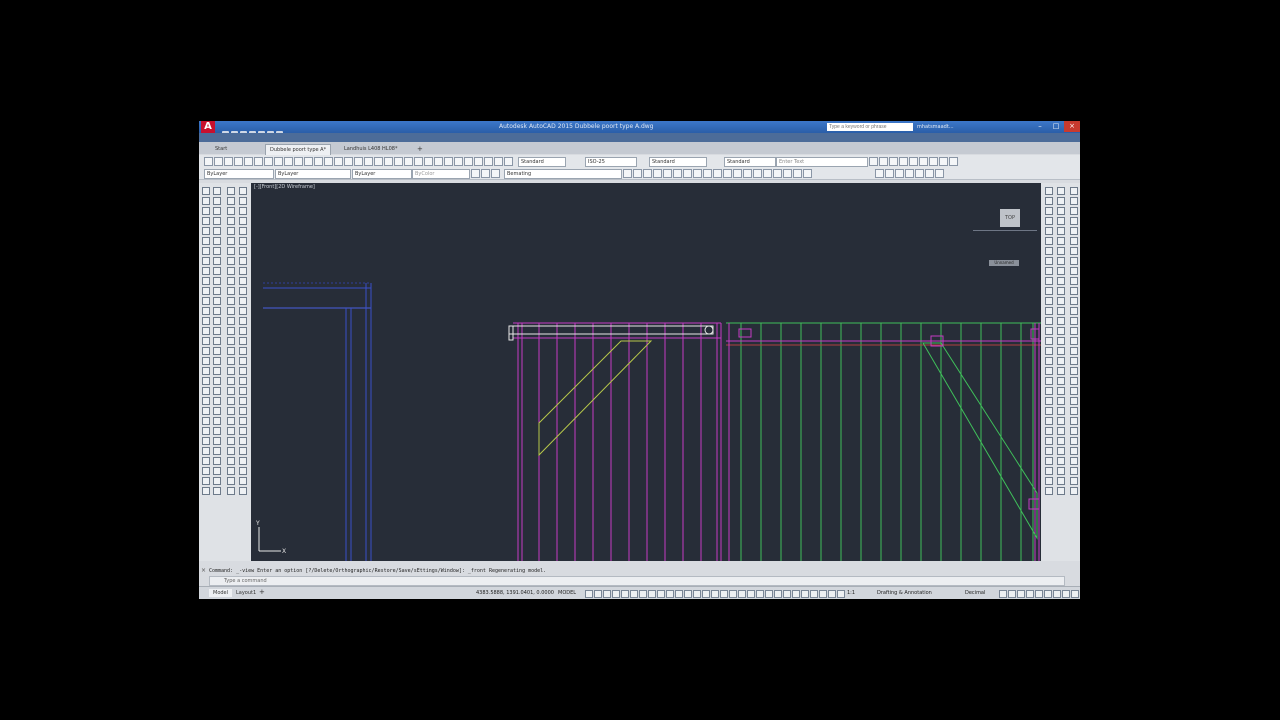  What do you see at coordinates (563, 174) in the screenshot?
I see `layer-select: Bemating` at bounding box center [563, 174].